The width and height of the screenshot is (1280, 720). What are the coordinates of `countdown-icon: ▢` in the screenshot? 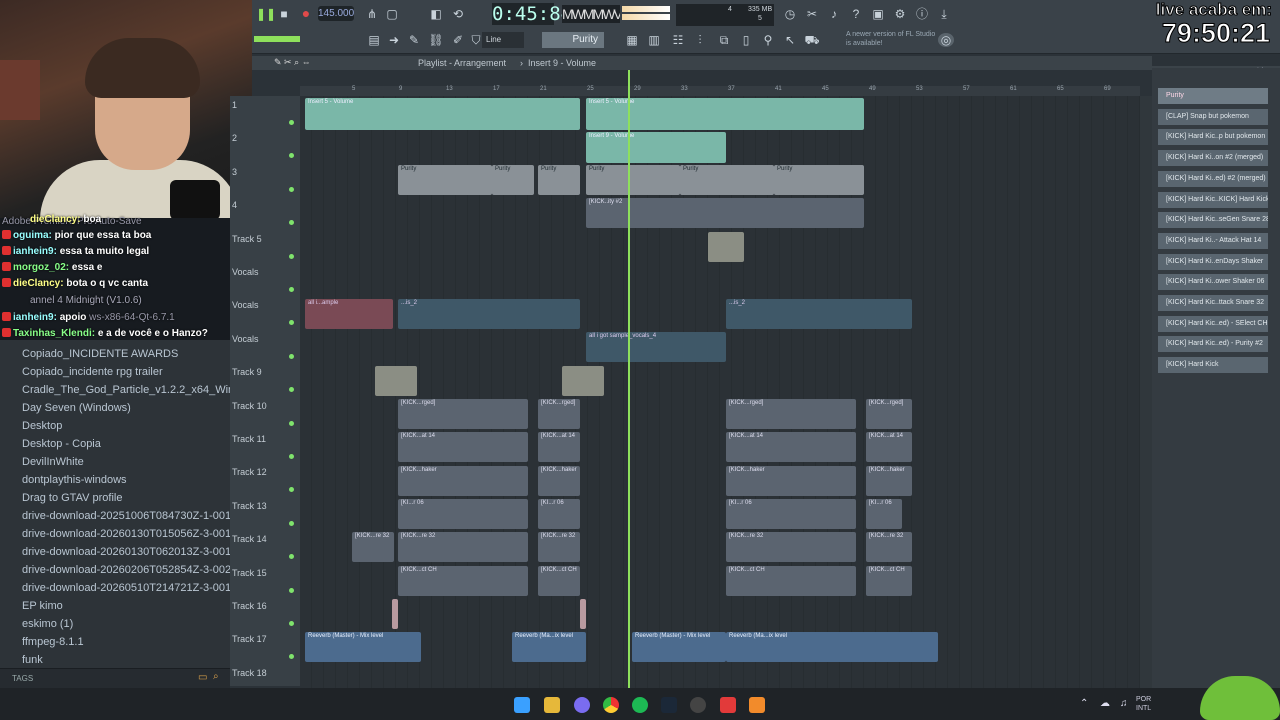 It's located at (392, 14).